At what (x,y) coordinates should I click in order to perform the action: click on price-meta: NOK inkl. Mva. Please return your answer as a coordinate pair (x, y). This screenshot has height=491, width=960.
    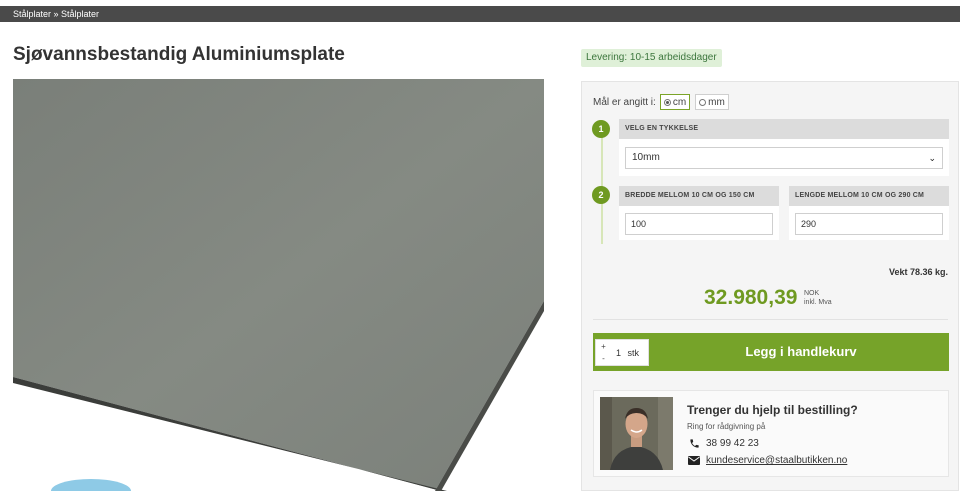
    Looking at the image, I should click on (818, 298).